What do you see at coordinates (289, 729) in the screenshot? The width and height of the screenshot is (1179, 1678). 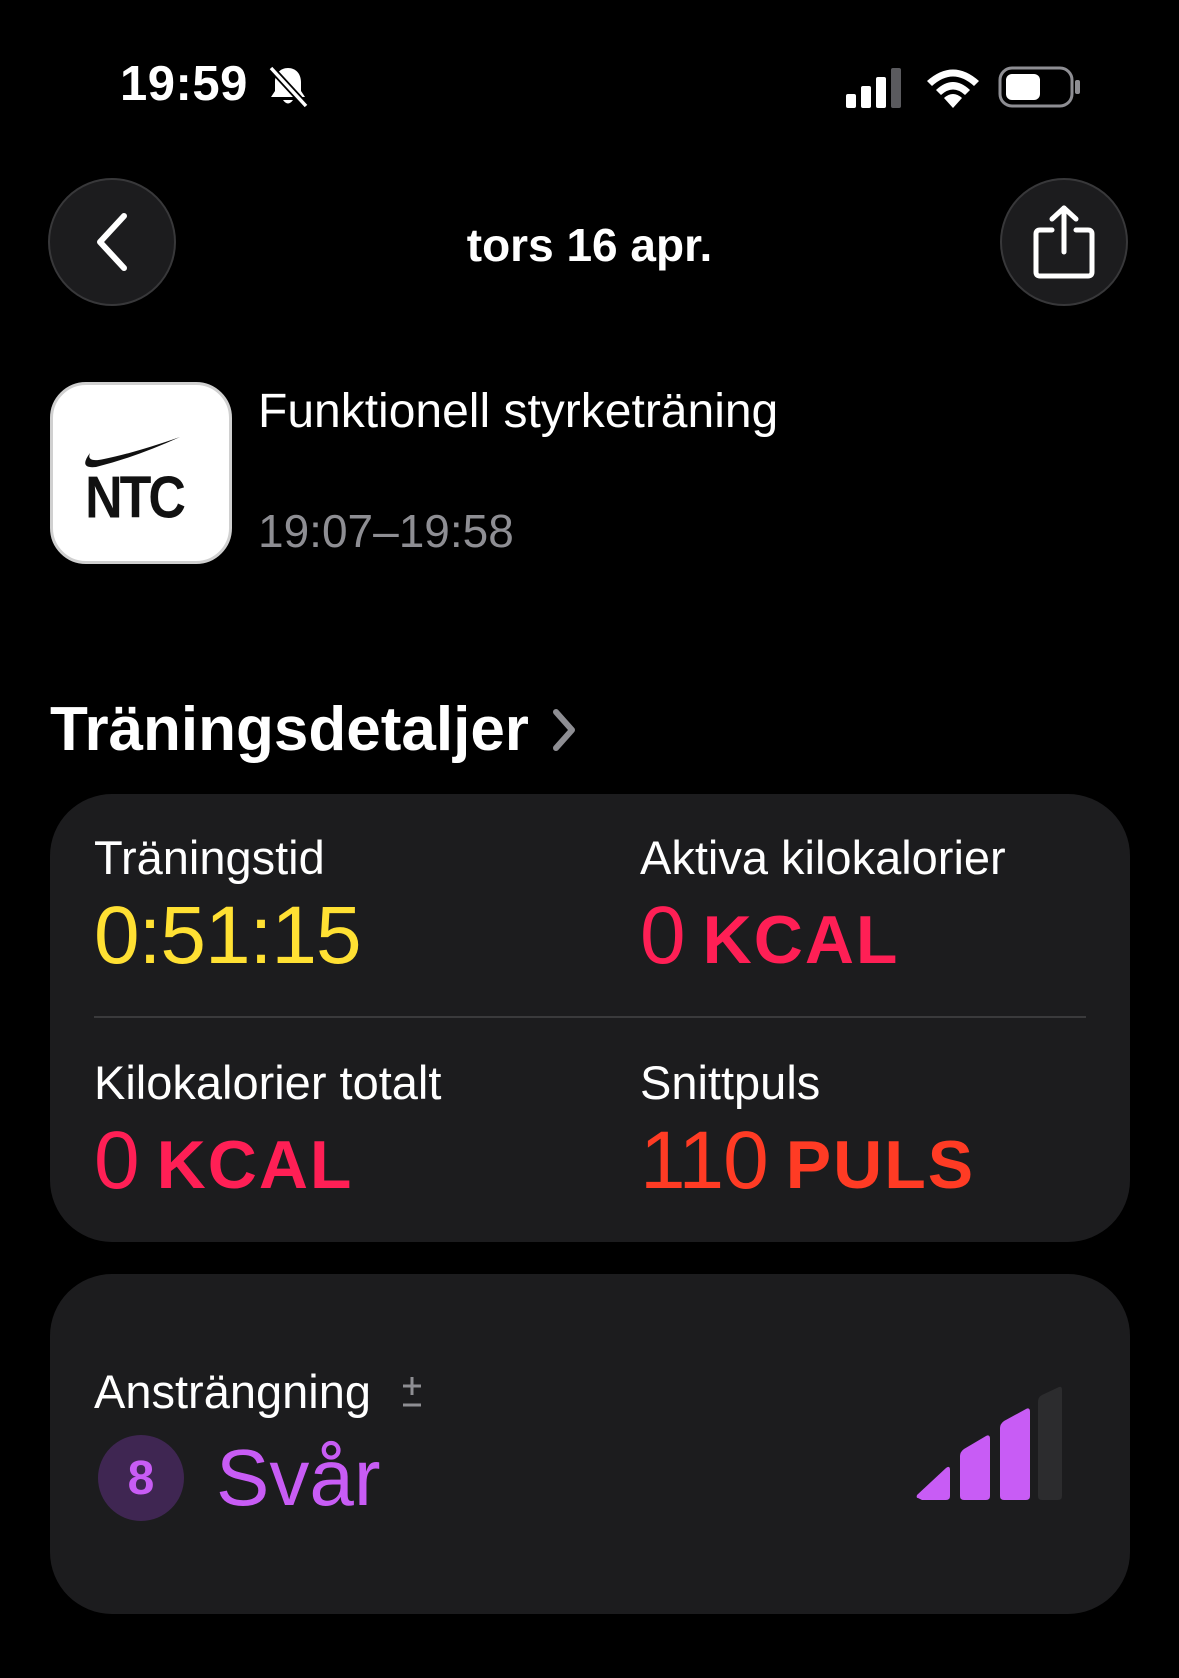 I see `section-title: Träningsdetaljer` at bounding box center [289, 729].